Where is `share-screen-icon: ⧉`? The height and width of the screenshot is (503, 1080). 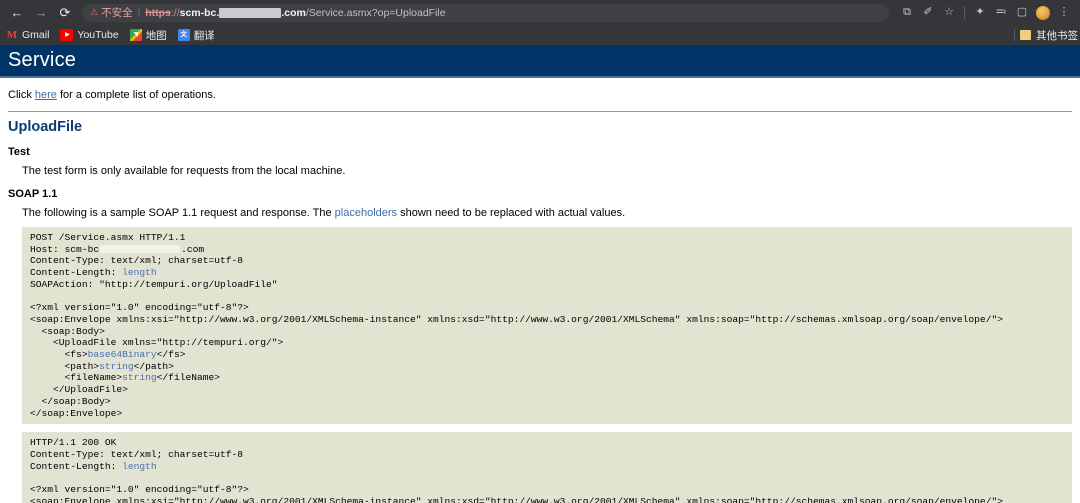
share-screen-icon: ⧉ is located at coordinates (907, 13).